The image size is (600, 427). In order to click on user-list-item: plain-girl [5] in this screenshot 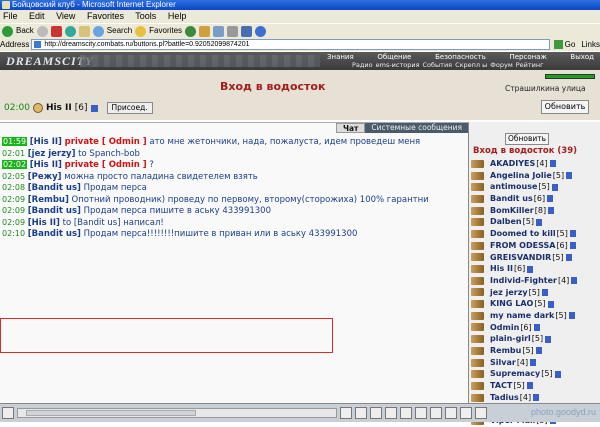, I will do `click(535, 339)`.